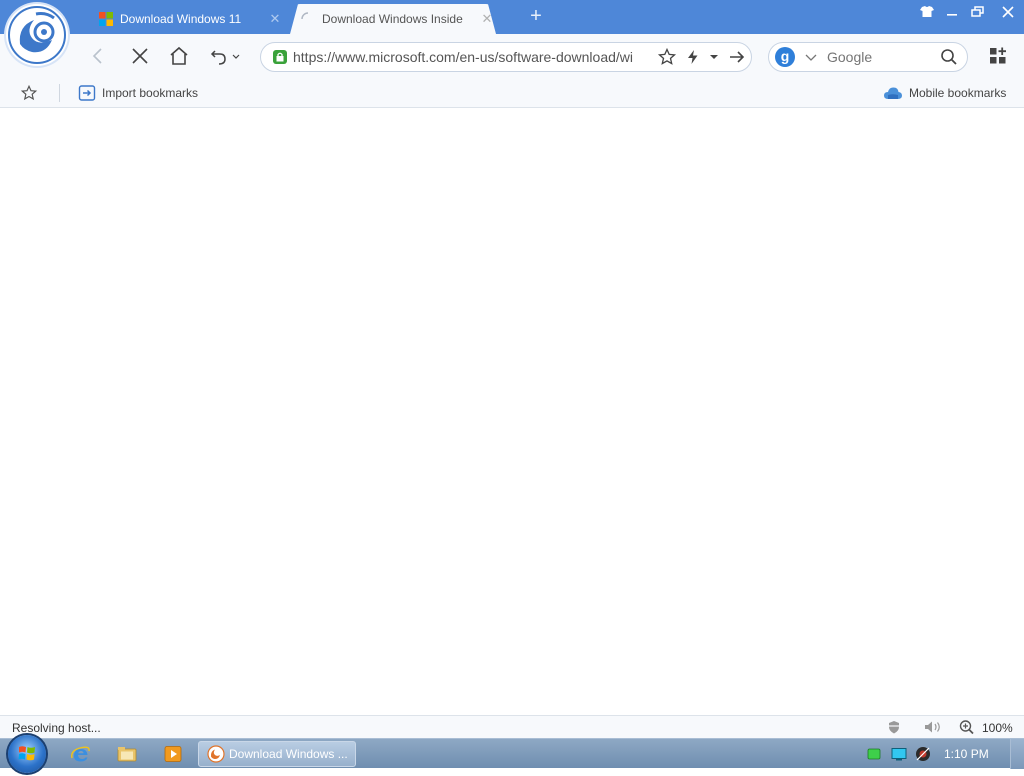 The image size is (1024, 776). What do you see at coordinates (958, 93) in the screenshot?
I see `mobile-bookmarks-label: Mobile bookmarks` at bounding box center [958, 93].